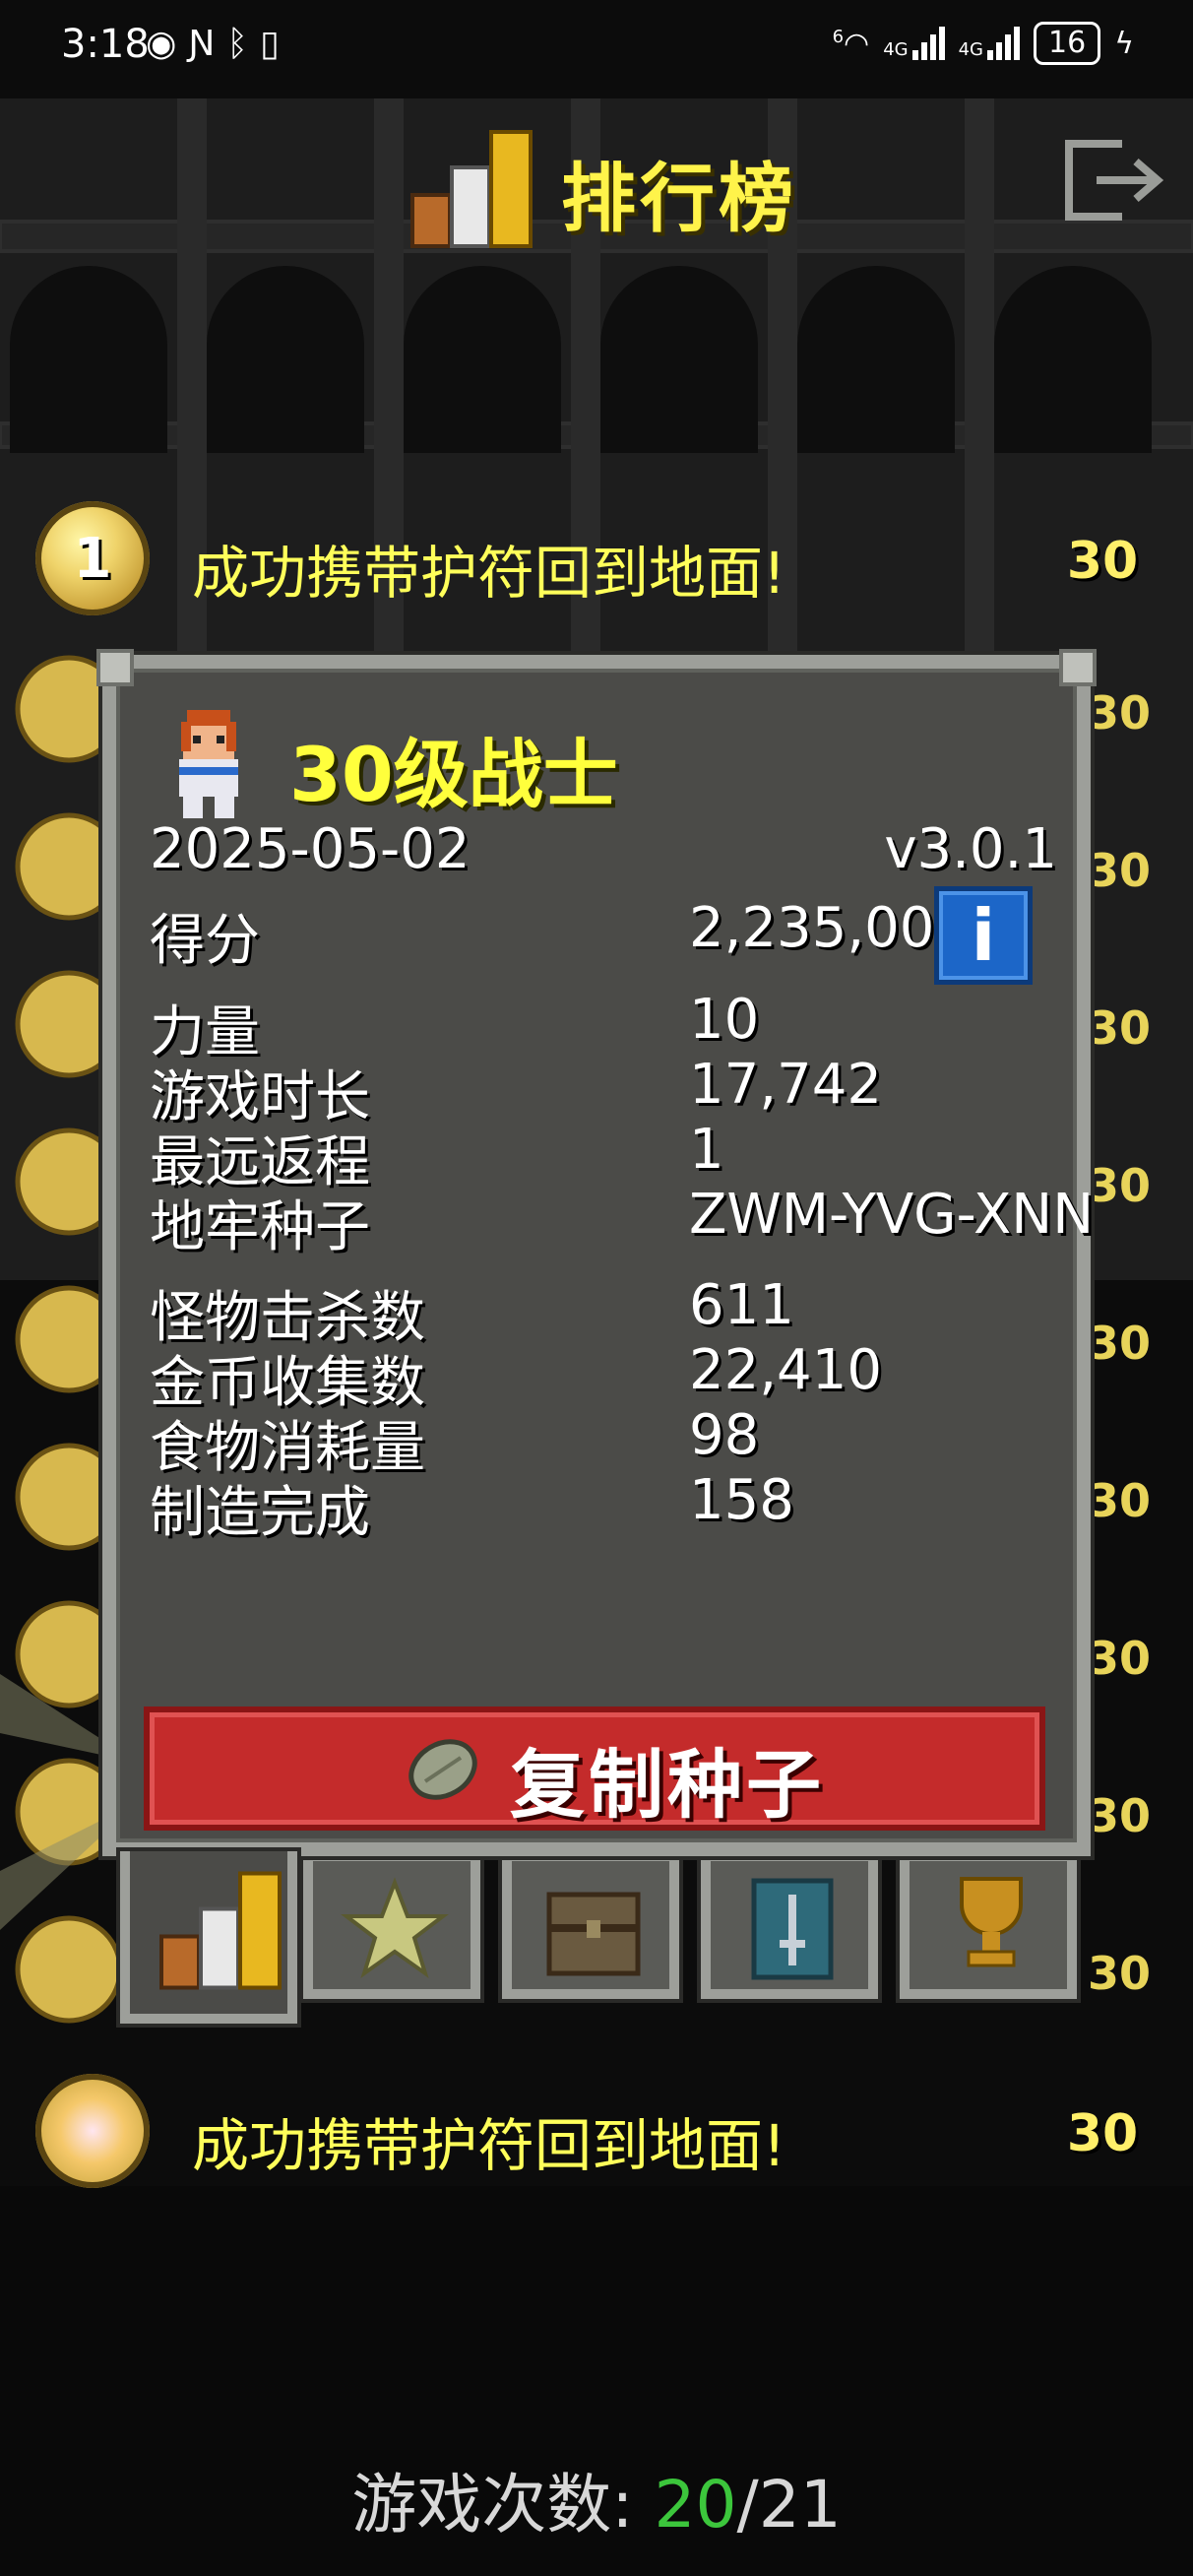 This screenshot has width=1193, height=2576. I want to click on nfc-icon: Ɲ, so click(202, 44).